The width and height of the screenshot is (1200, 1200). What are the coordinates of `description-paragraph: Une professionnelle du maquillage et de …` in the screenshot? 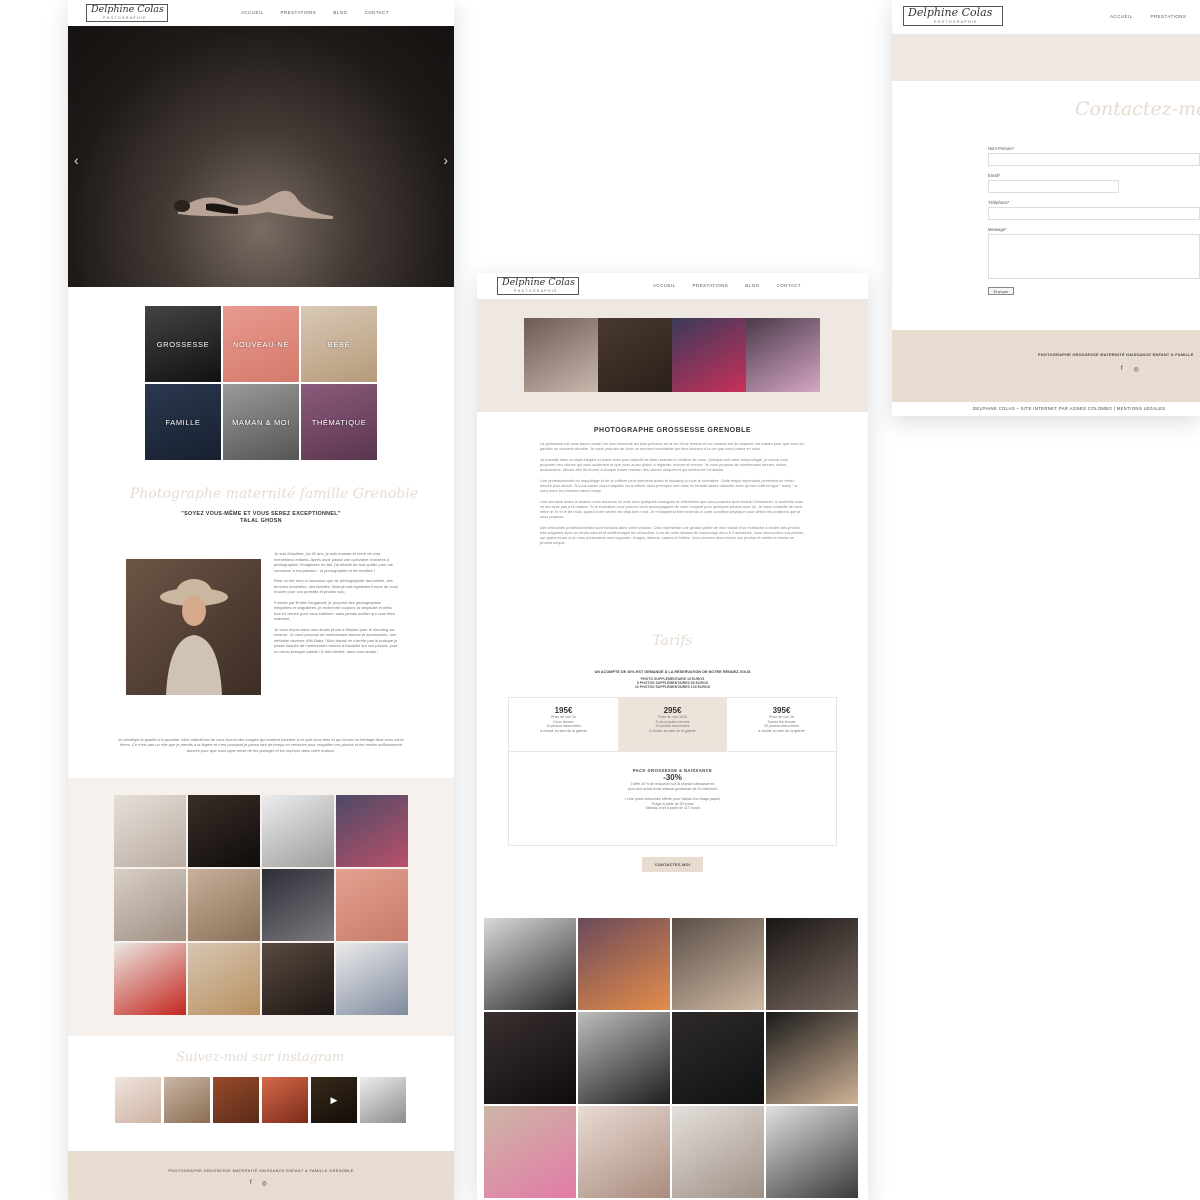 It's located at (669, 485).